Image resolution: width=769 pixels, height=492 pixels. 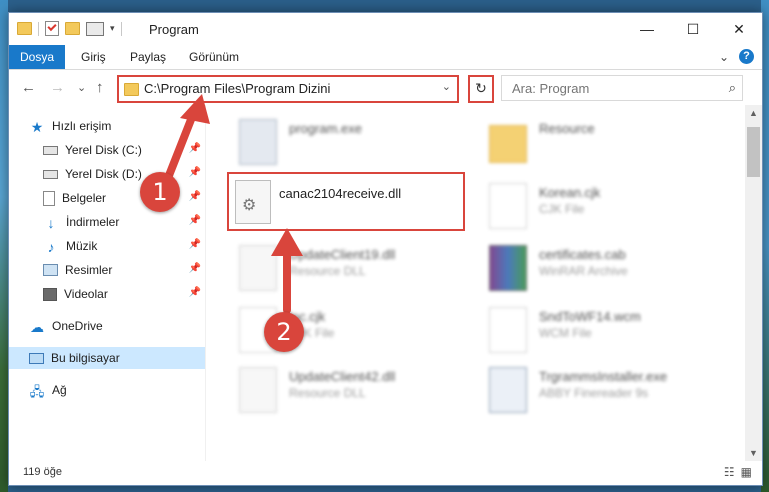 I want to click on arrow-2-head, so click(x=287, y=242).